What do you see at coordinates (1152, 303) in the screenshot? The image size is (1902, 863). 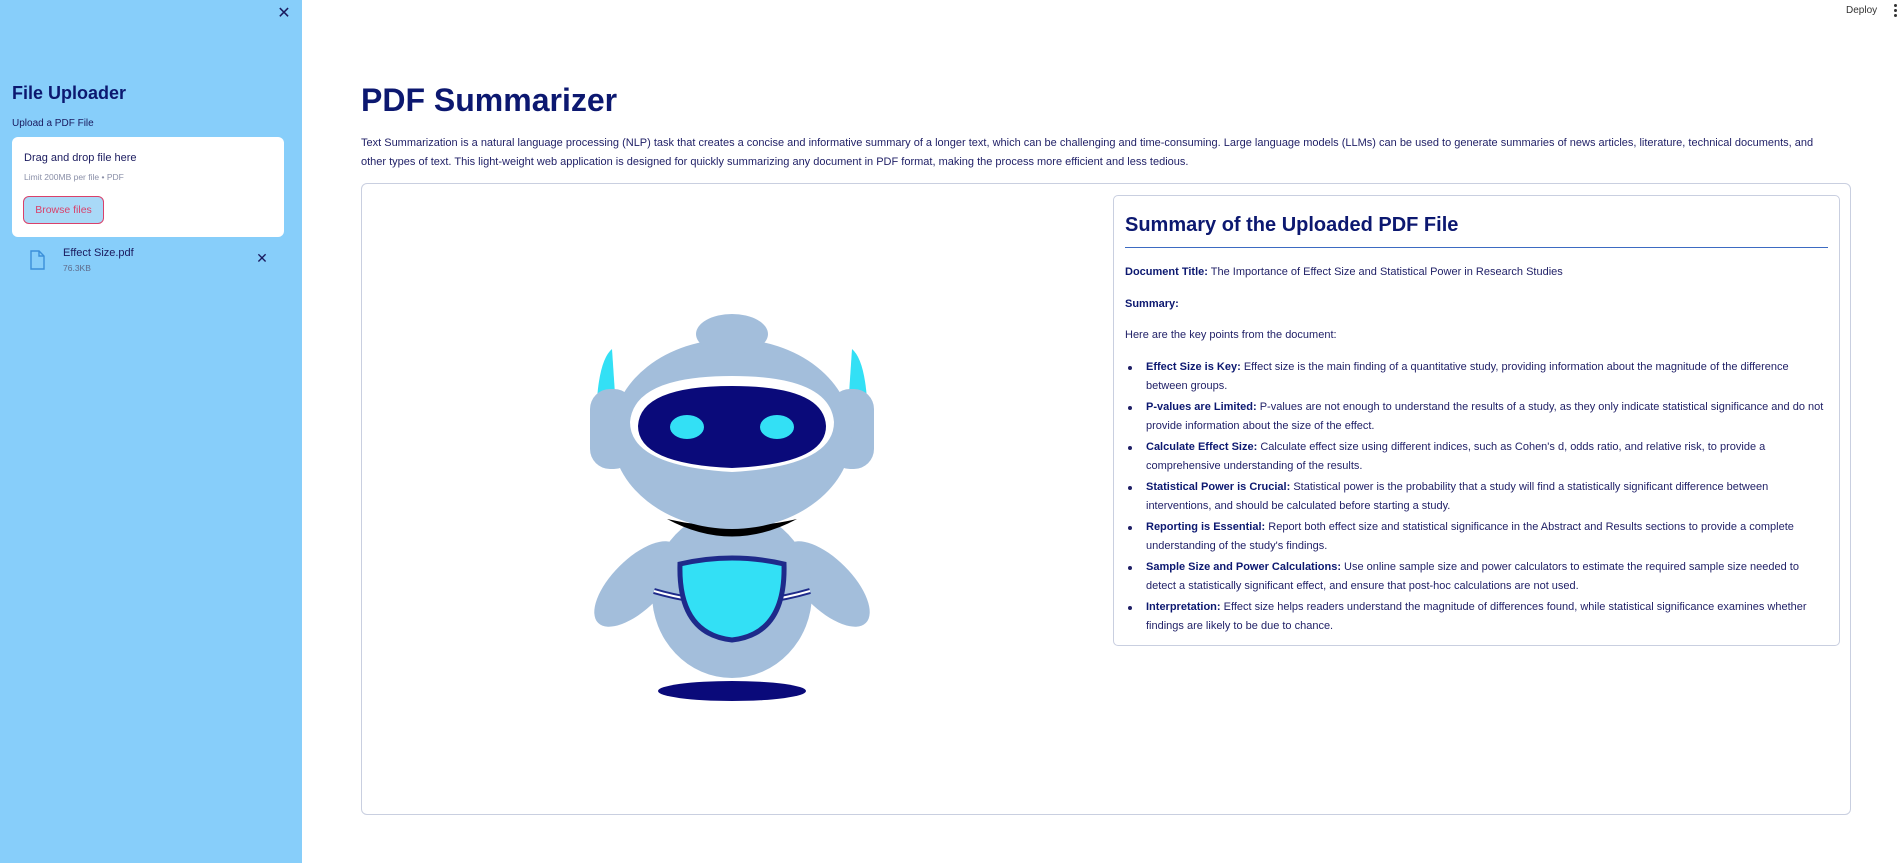 I see `summary-label: Summary:` at bounding box center [1152, 303].